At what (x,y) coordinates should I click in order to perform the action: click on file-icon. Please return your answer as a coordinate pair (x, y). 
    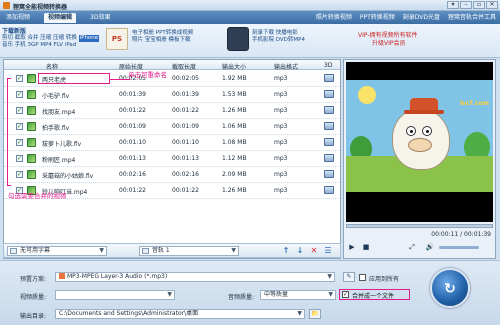
    Looking at the image, I should click on (31, 142).